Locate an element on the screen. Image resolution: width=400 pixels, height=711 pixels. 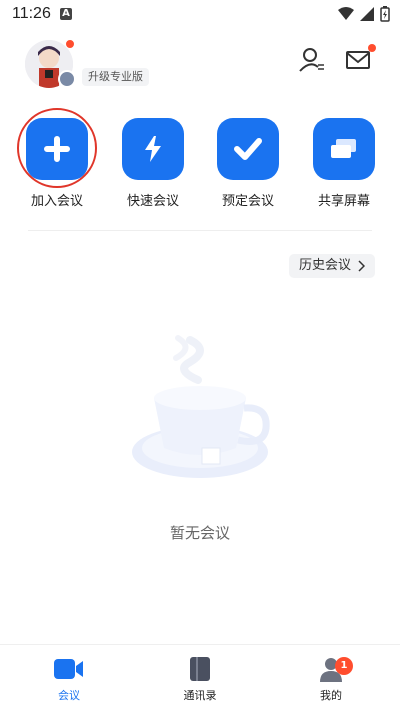
lightning-icon is located at coordinates (153, 149).